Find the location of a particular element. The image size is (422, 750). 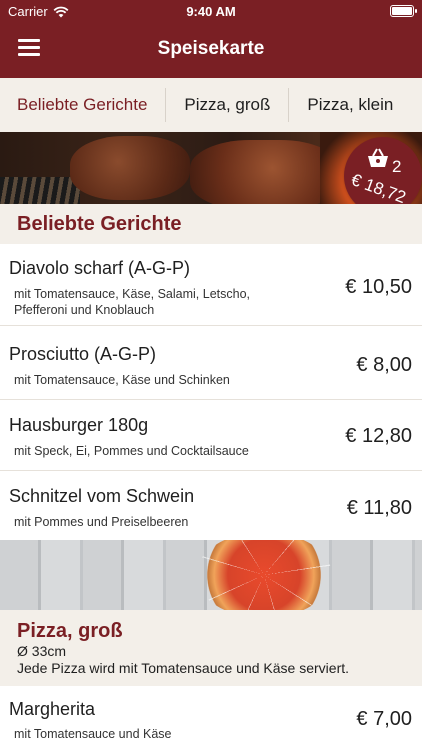

pizza-banner-image is located at coordinates (211, 575).